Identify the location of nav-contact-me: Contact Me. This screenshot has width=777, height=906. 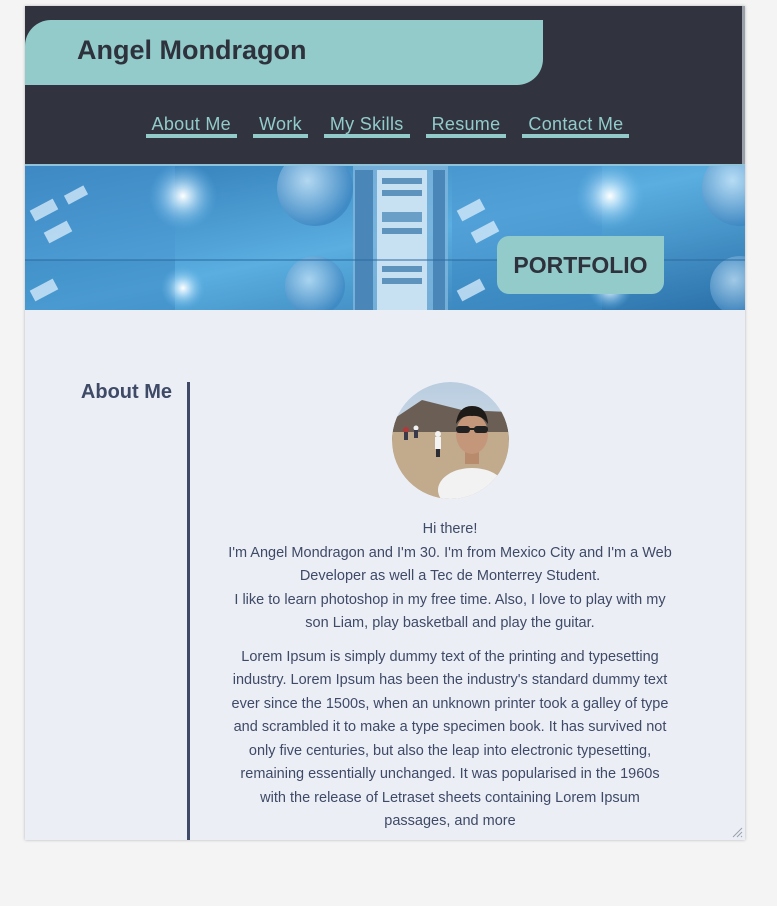
(576, 126).